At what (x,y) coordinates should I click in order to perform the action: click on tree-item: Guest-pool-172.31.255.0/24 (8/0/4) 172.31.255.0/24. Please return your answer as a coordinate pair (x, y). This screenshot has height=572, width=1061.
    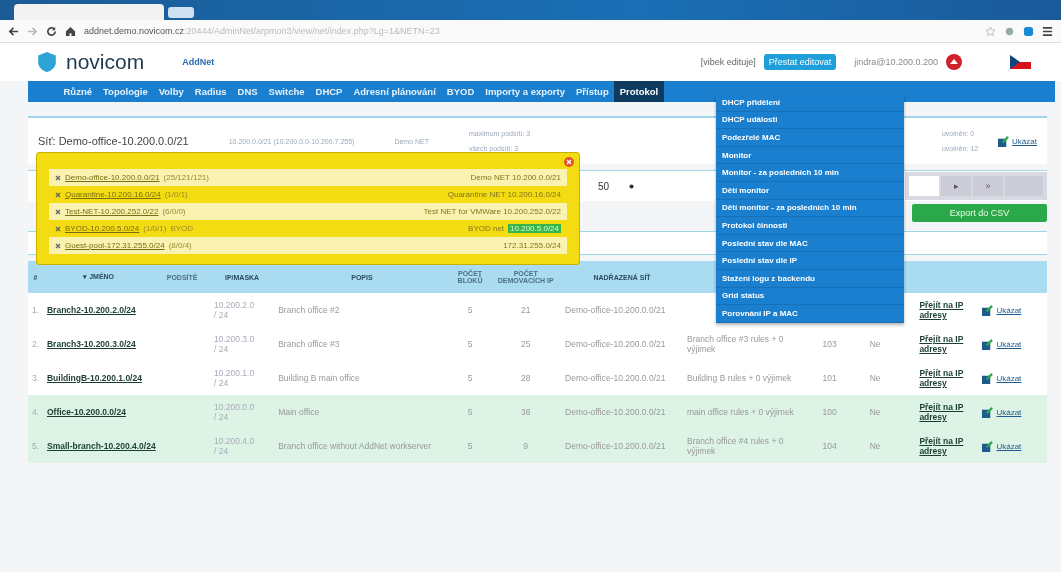
    Looking at the image, I should click on (308, 245).